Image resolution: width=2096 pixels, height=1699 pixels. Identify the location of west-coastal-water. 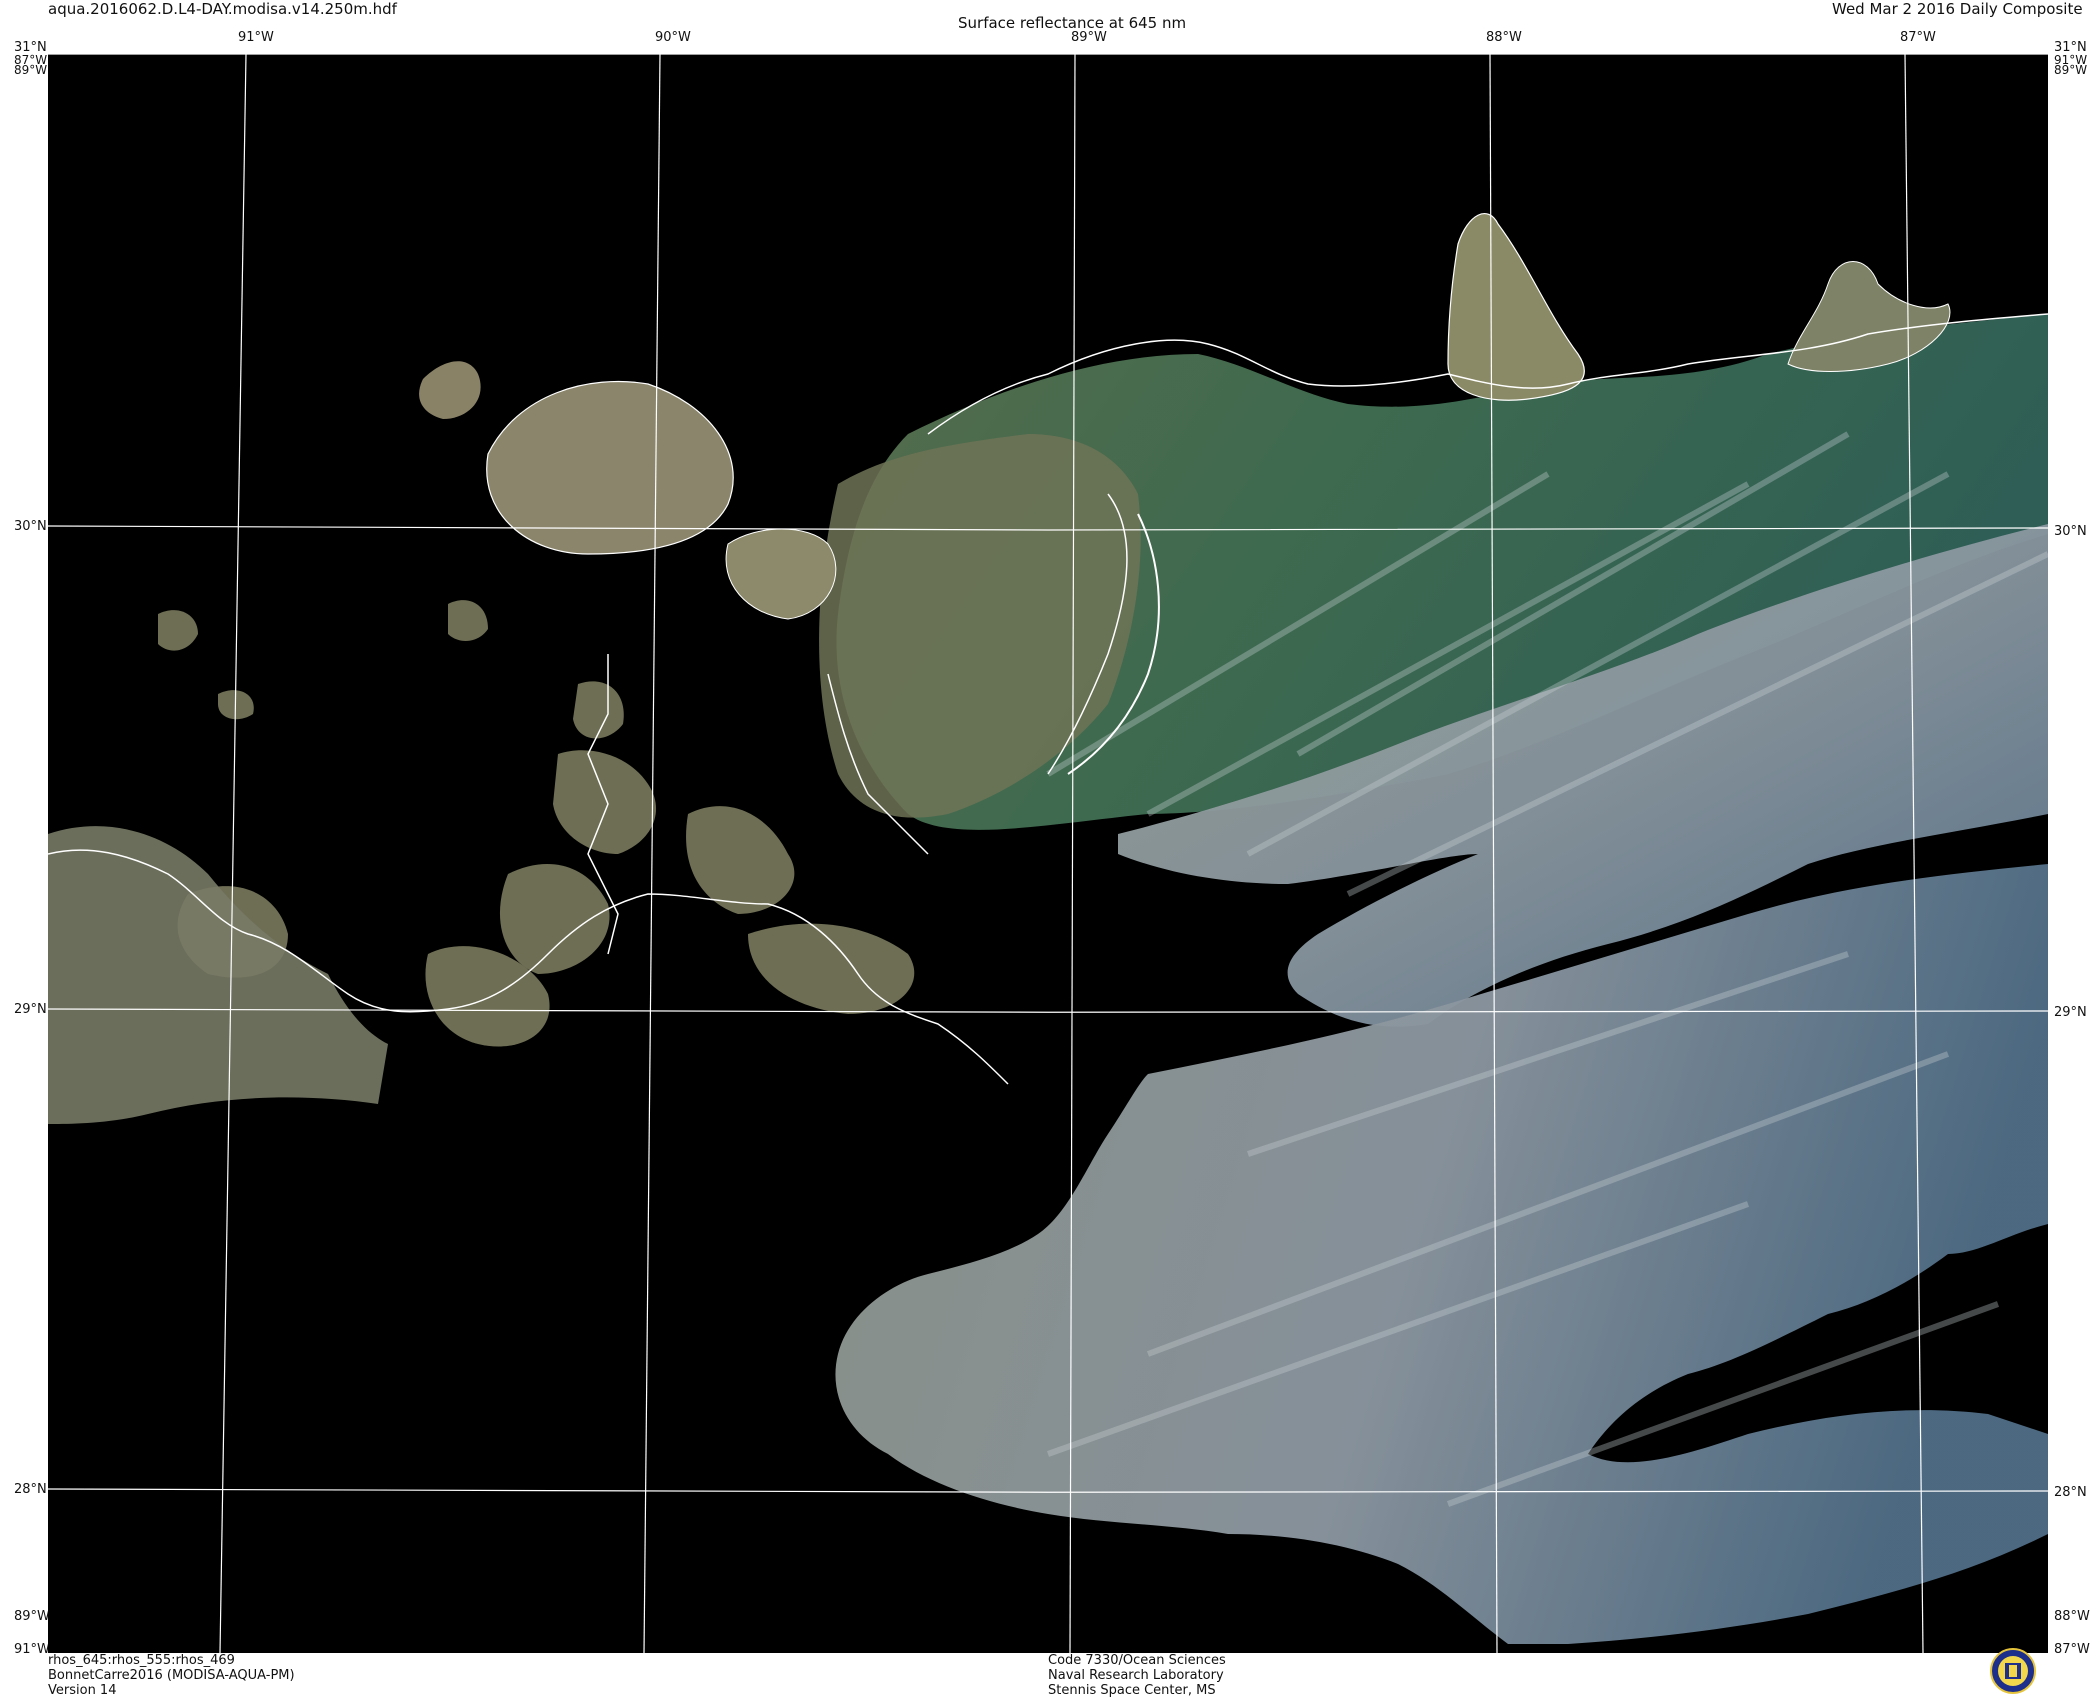
(218, 975).